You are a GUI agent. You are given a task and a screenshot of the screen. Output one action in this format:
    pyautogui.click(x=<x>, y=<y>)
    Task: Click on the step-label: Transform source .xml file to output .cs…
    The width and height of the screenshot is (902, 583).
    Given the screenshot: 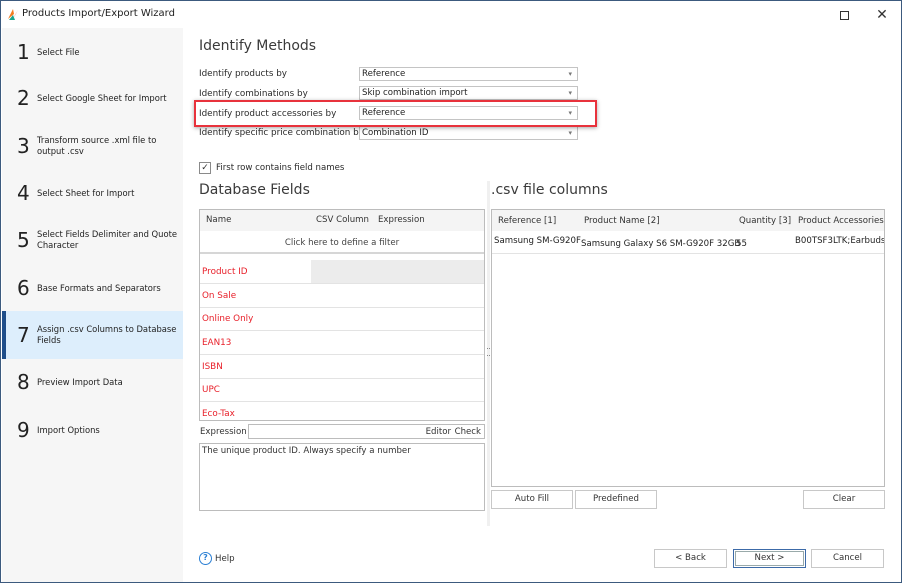 What is the action you would take?
    pyautogui.click(x=97, y=145)
    